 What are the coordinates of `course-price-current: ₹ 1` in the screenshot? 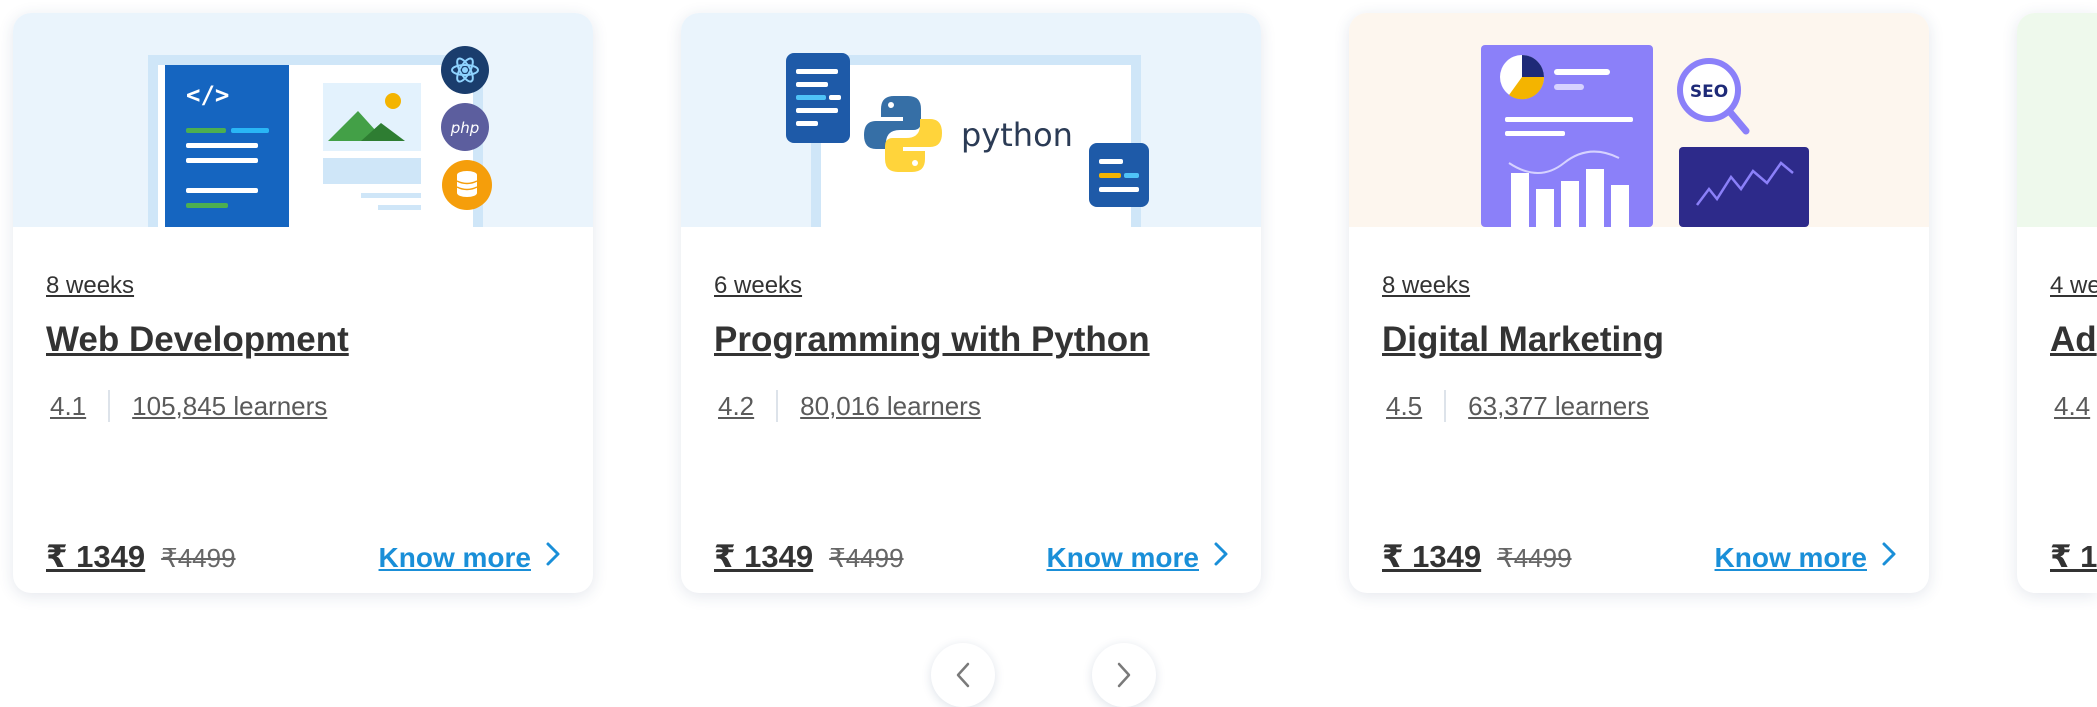 It's located at (2073, 557).